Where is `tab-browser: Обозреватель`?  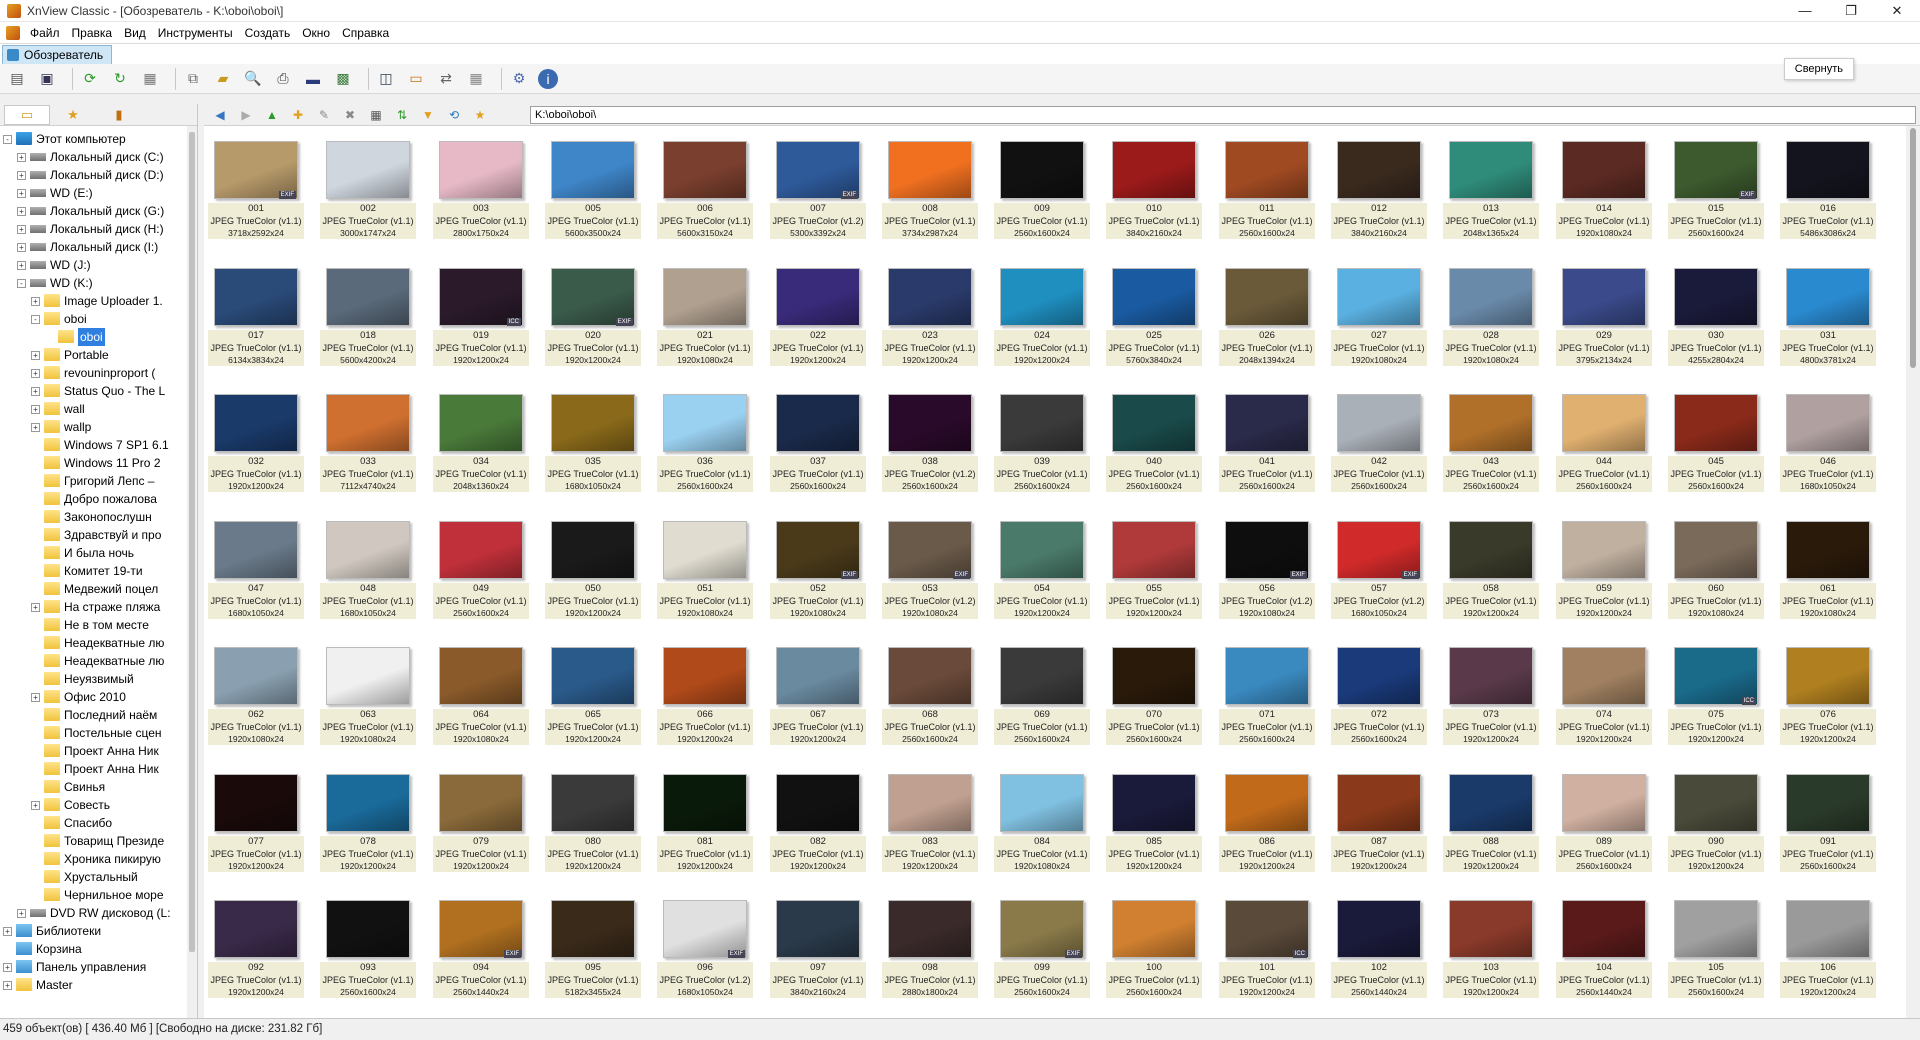
tab-browser: Обозреватель is located at coordinates (57, 54).